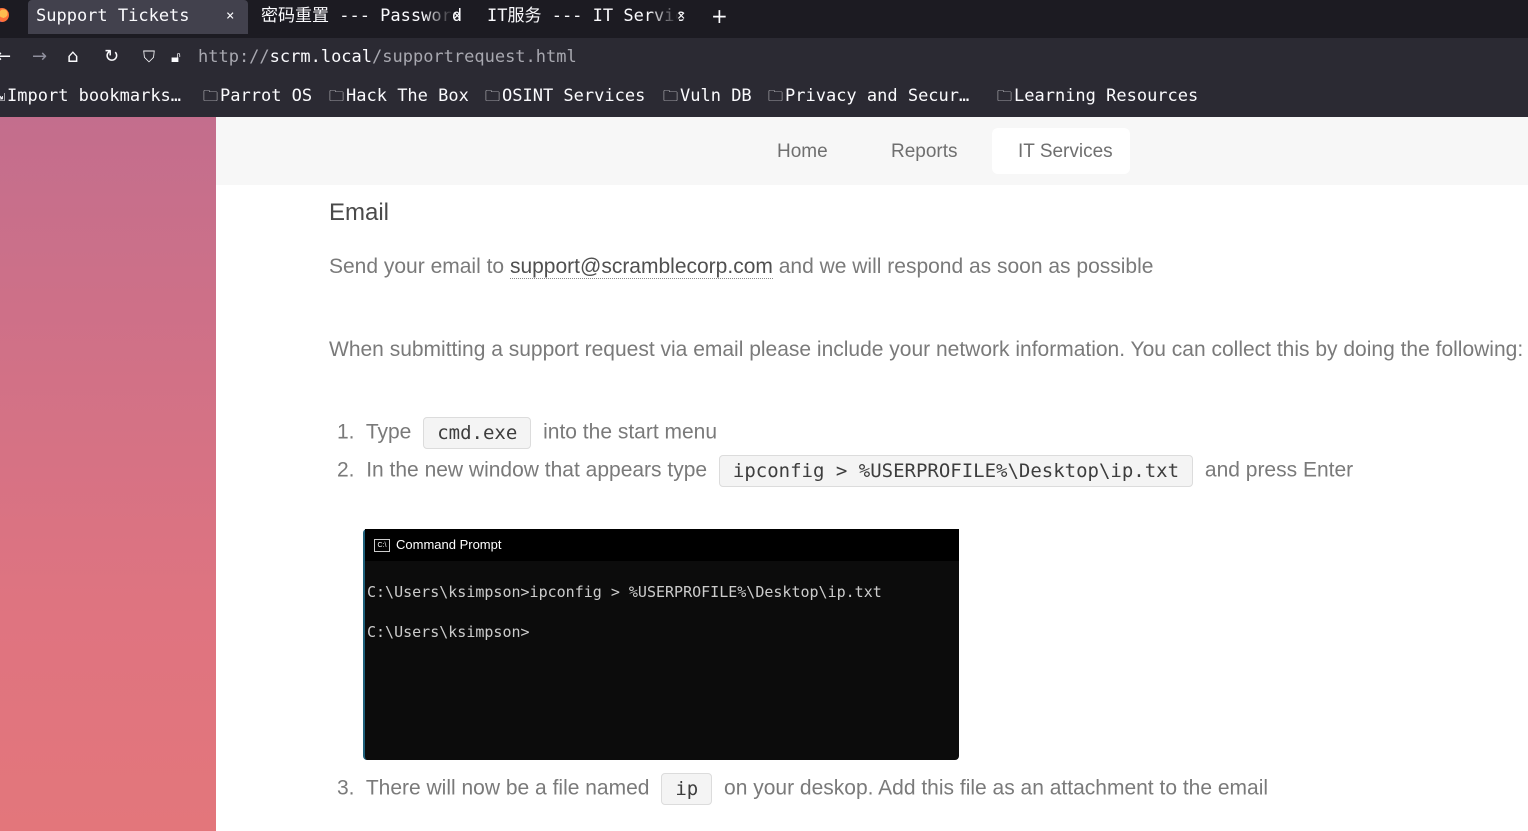 The width and height of the screenshot is (1528, 831). What do you see at coordinates (707, 98) in the screenshot?
I see `bookmark-folder-vuln-db: 🗀 Vuln DB` at bounding box center [707, 98].